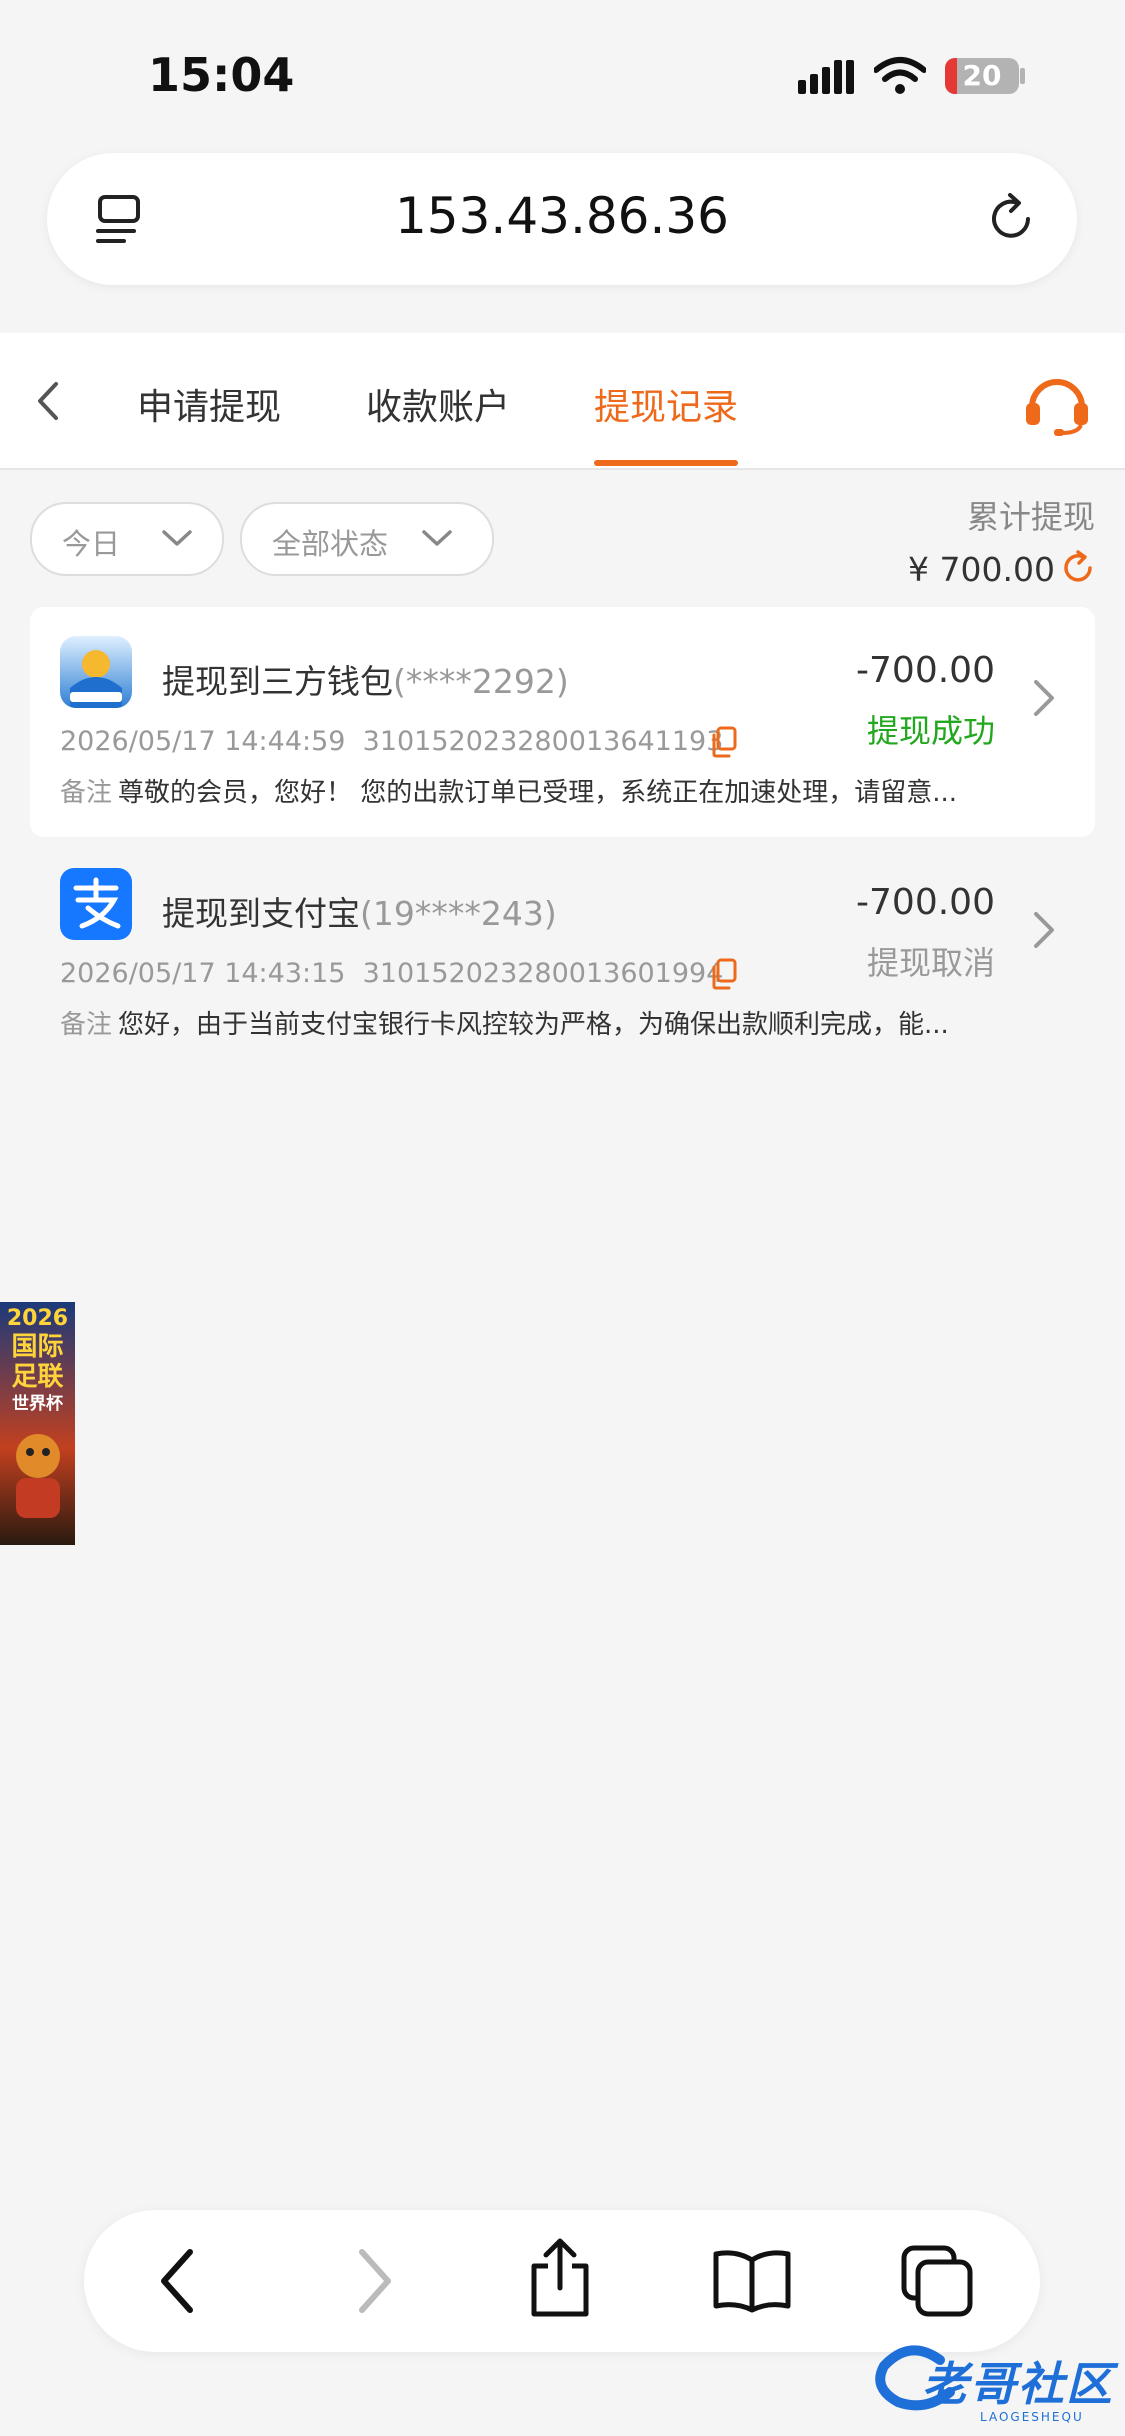 This screenshot has width=1125, height=2436. I want to click on battery-icon: 20, so click(982, 76).